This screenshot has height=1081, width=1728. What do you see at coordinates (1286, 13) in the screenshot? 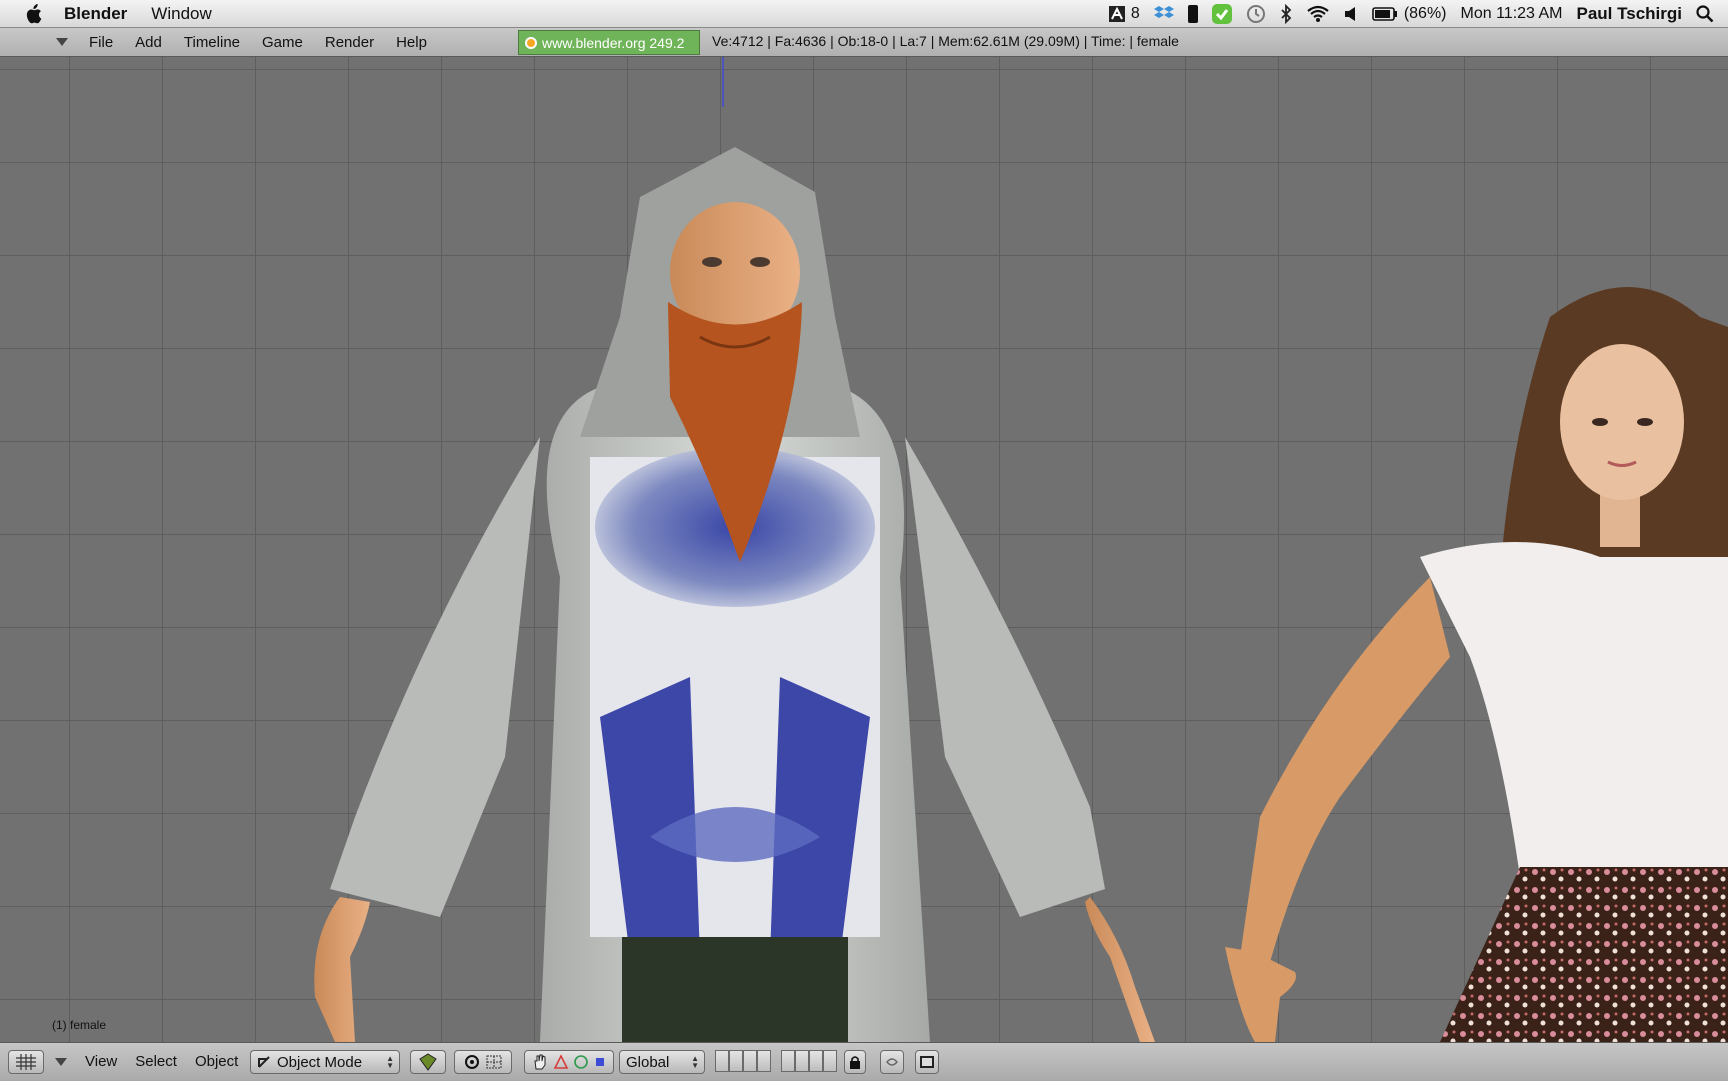
I see `bluetooth-icon` at bounding box center [1286, 13].